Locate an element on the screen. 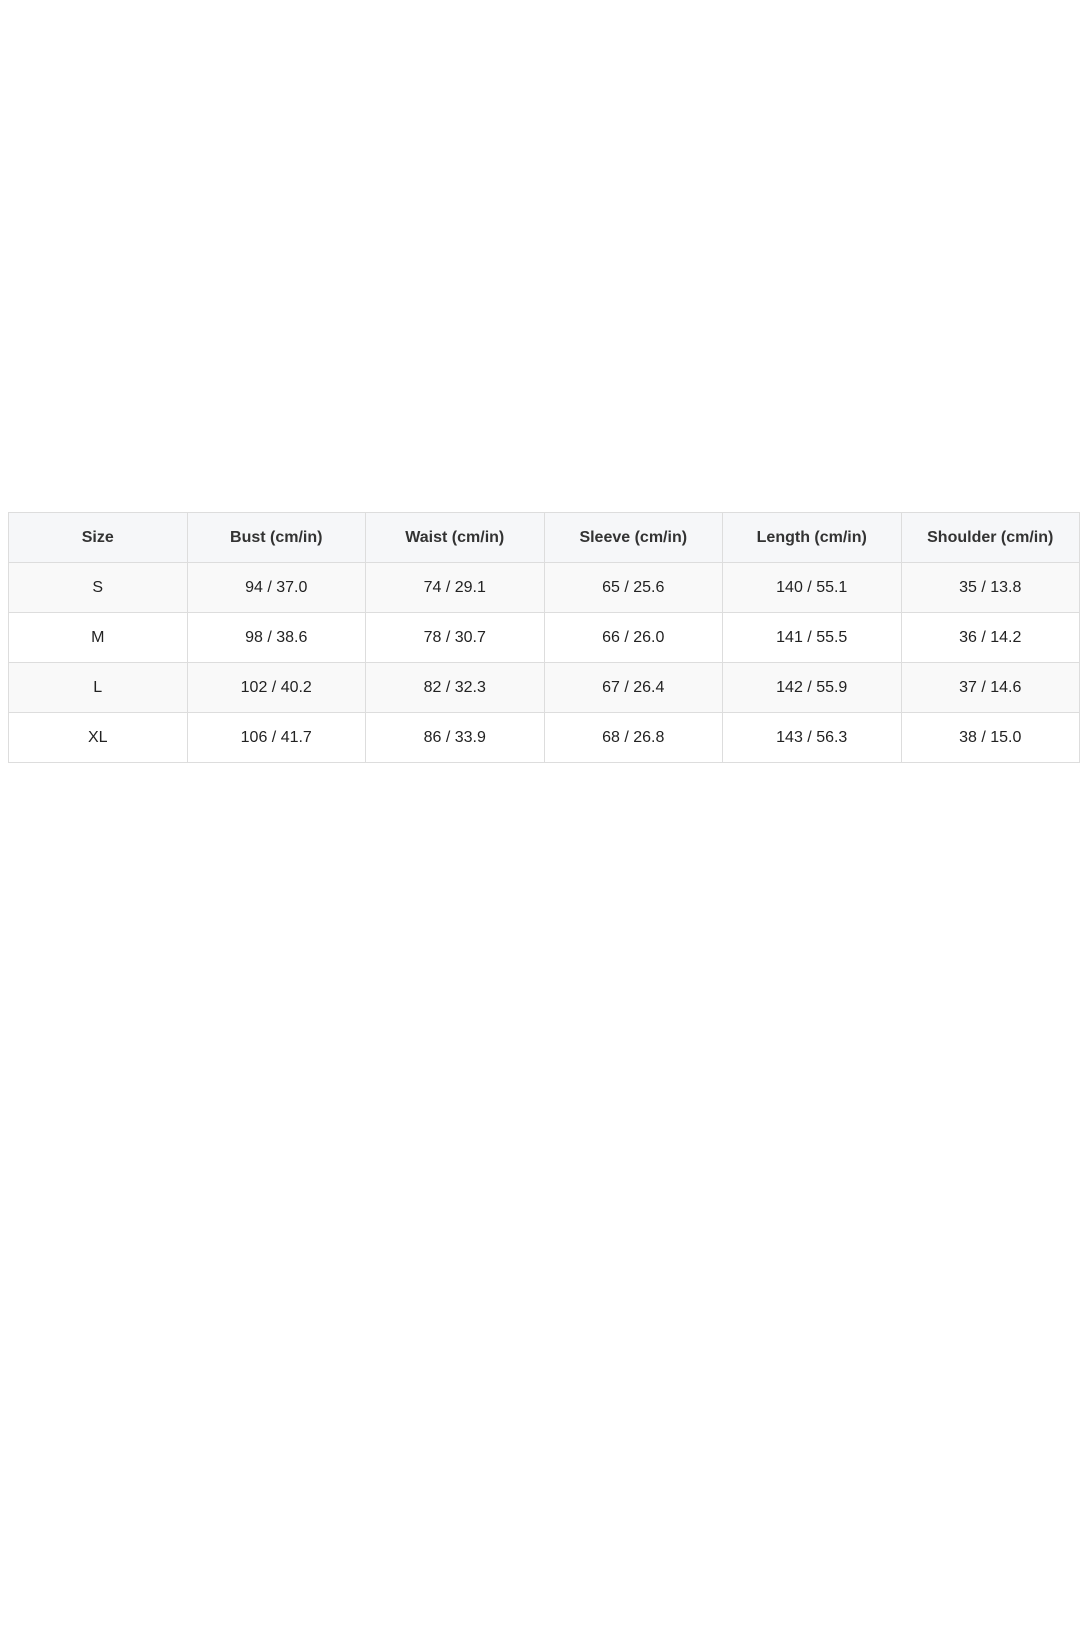 Image resolution: width=1088 pixels, height=1632 pixels. header-bust: Bust (cm/in) is located at coordinates (276, 537).